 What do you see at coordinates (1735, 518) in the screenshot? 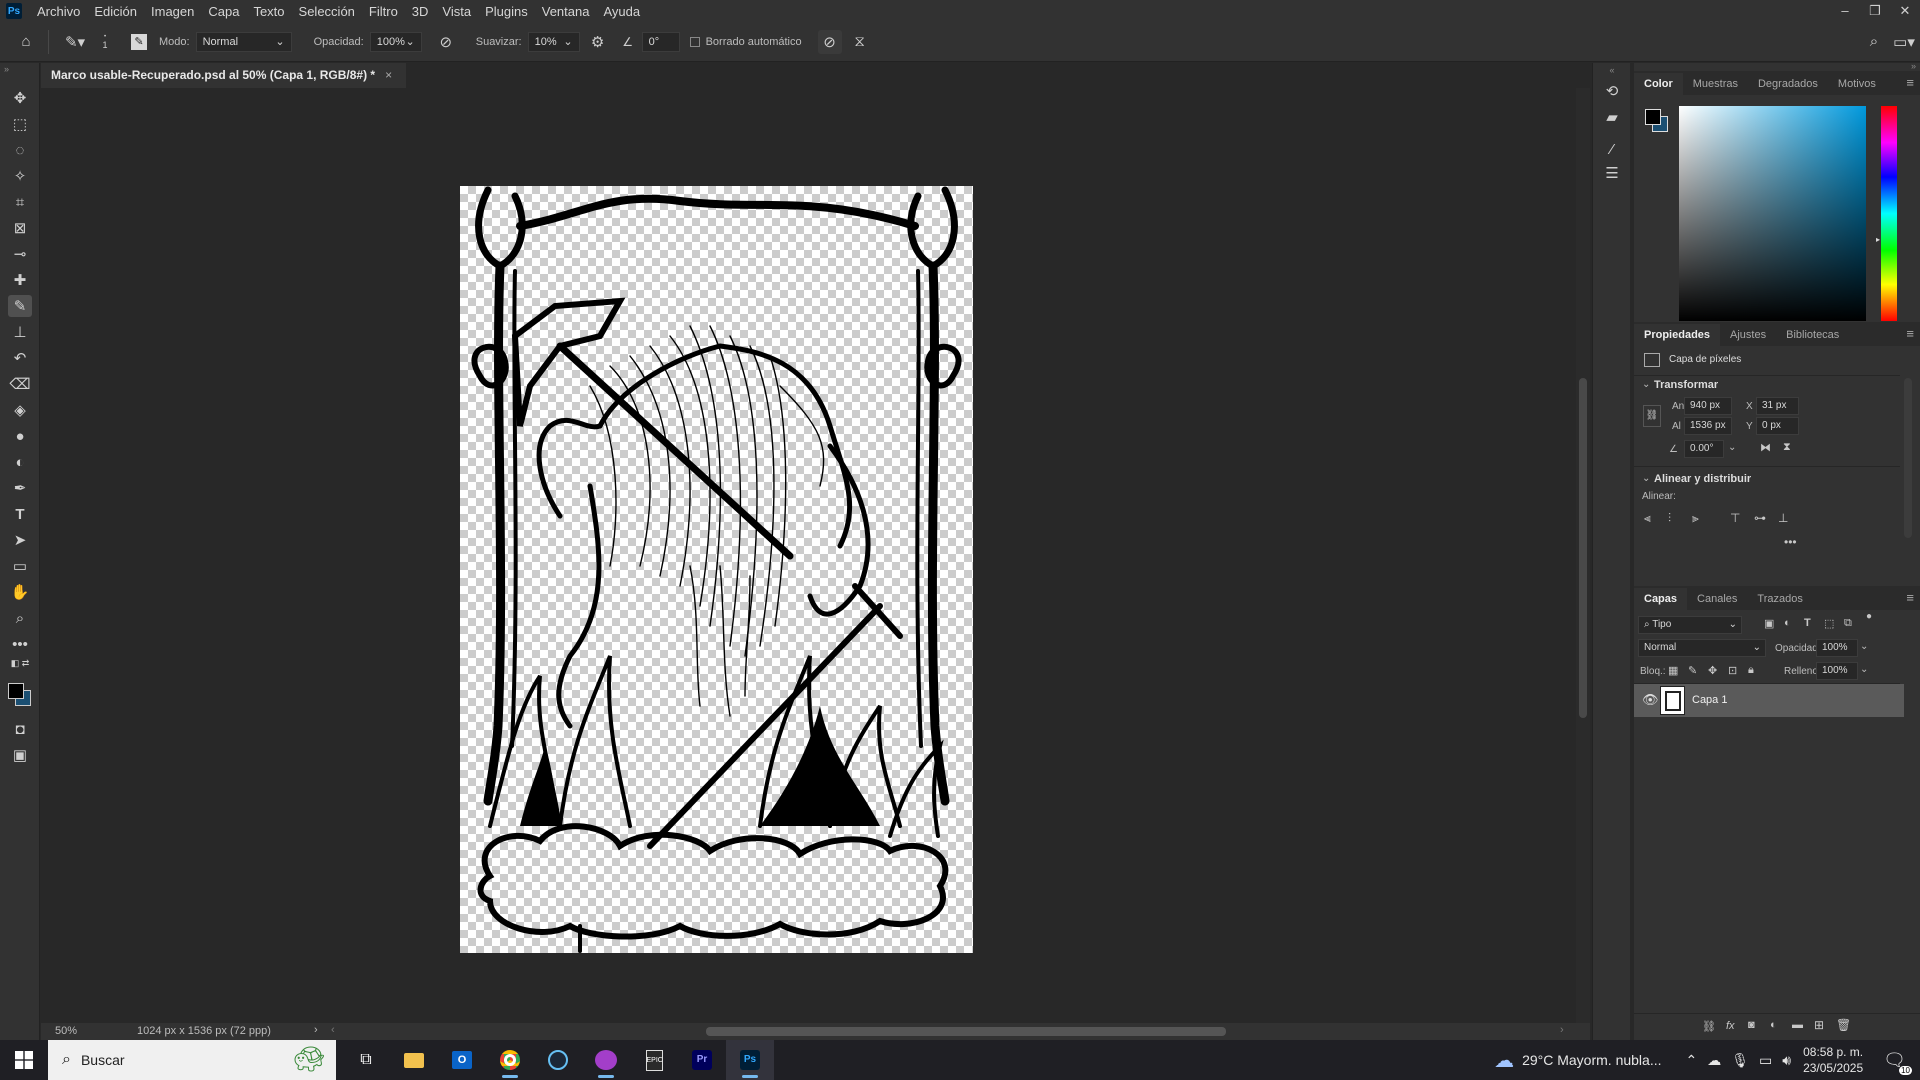
I see `align-top-icon: ⊤` at bounding box center [1735, 518].